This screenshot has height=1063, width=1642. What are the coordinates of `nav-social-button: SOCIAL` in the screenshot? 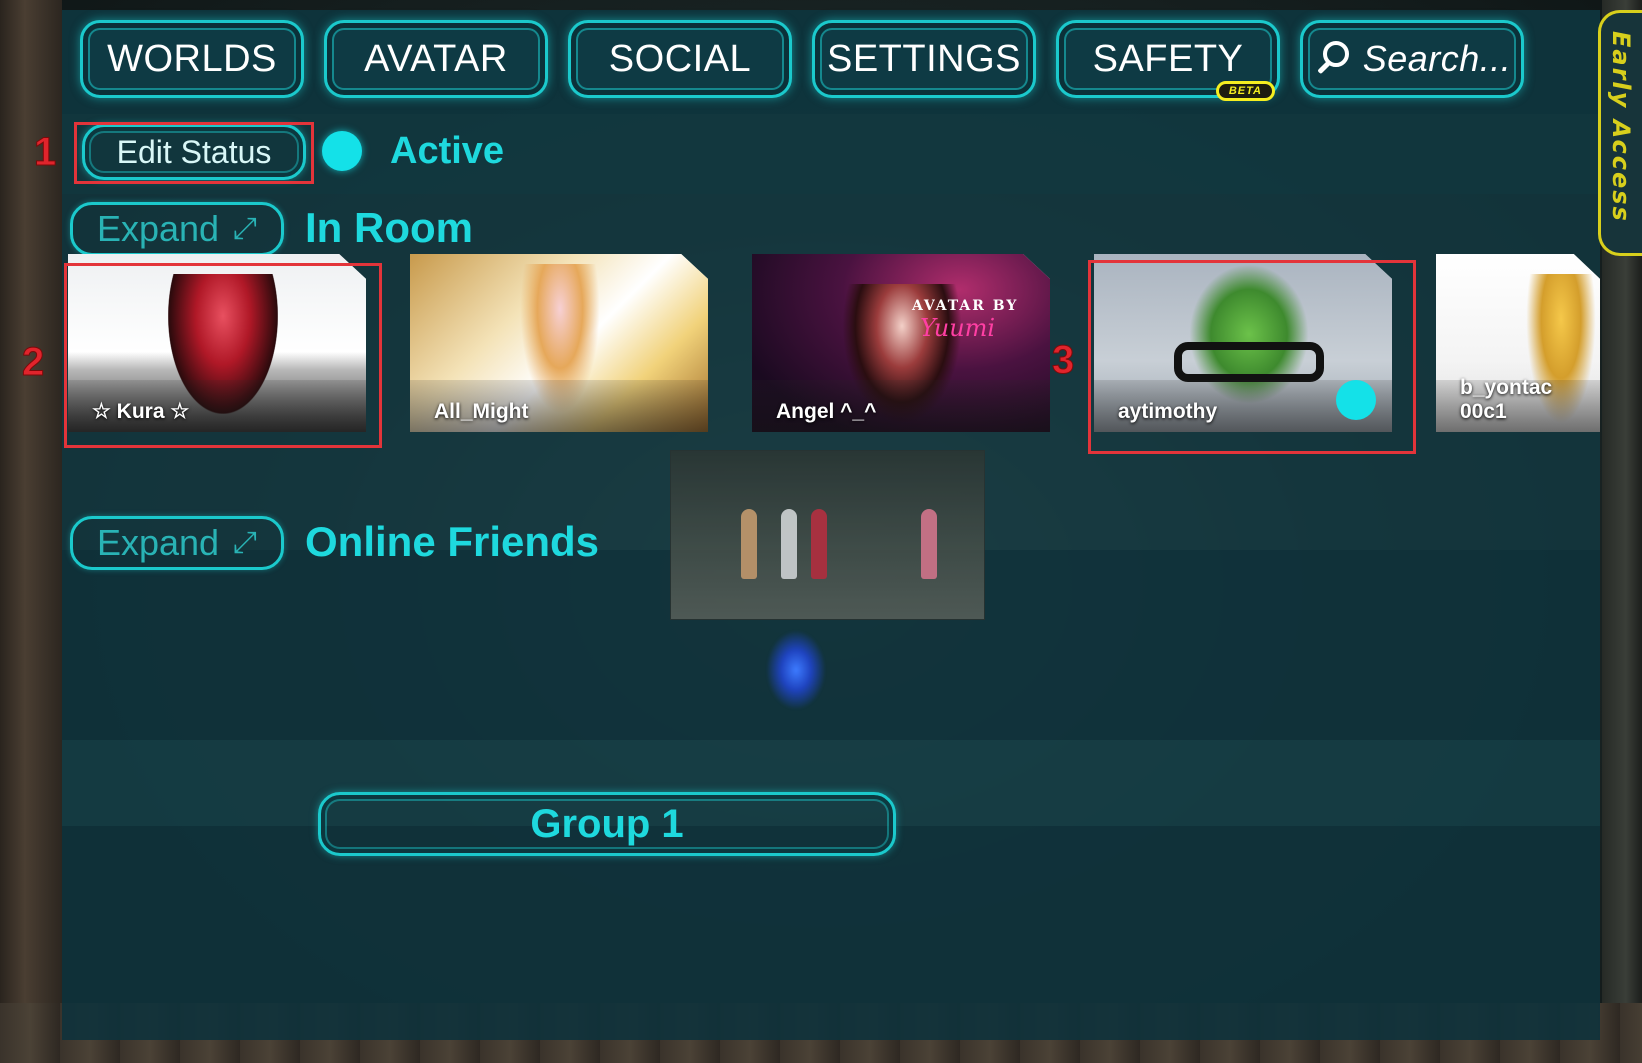 It's located at (680, 59).